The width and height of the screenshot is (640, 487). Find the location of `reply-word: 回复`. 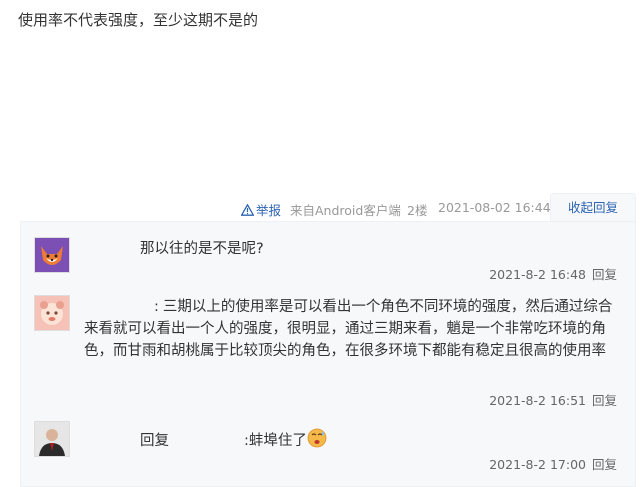

reply-word: 回复 is located at coordinates (154, 441).